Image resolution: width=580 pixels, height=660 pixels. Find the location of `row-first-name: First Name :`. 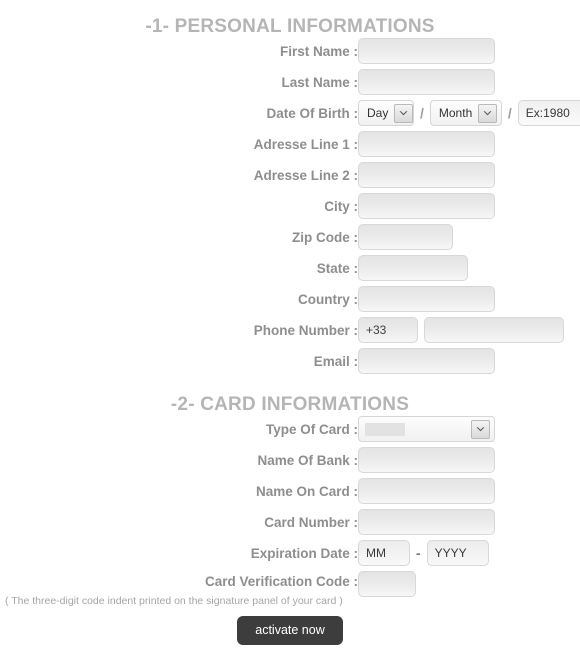

row-first-name: First Name : is located at coordinates (290, 51).